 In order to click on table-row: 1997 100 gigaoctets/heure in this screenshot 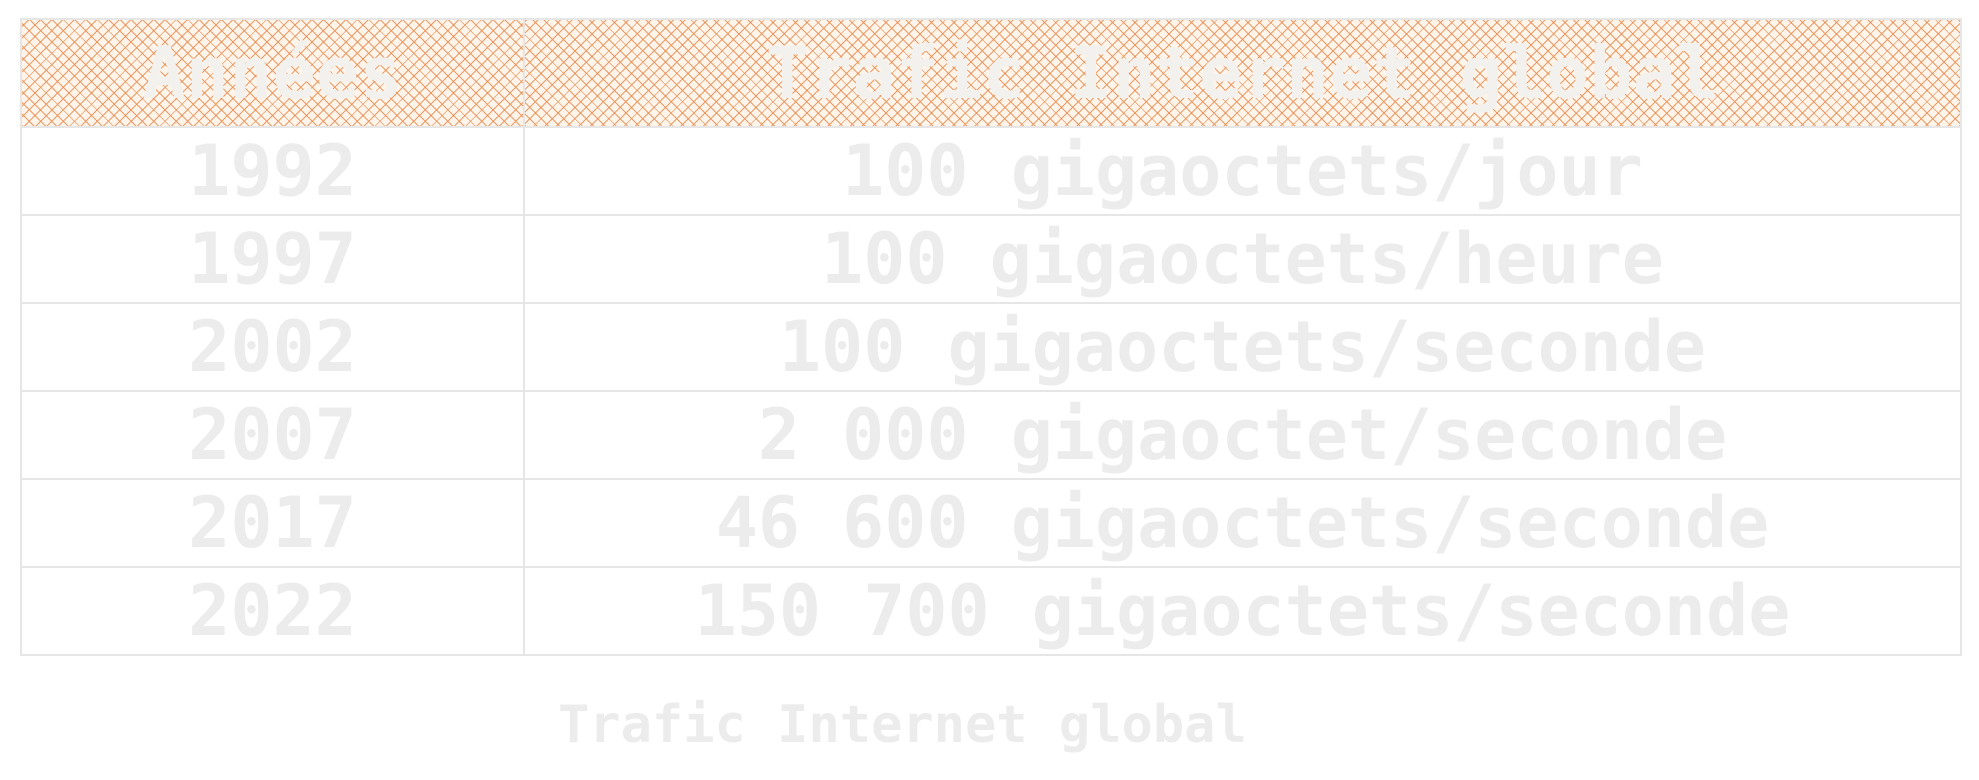, I will do `click(991, 259)`.